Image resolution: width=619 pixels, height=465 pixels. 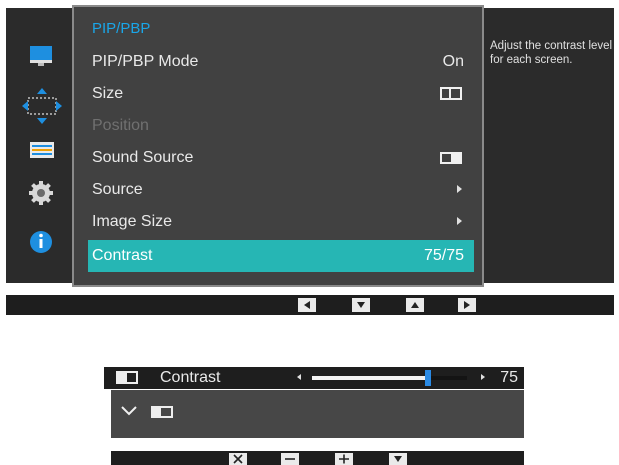 What do you see at coordinates (281, 62) in the screenshot?
I see `menu-item-pip-pbp-mode: PIP/PBP Mode On` at bounding box center [281, 62].